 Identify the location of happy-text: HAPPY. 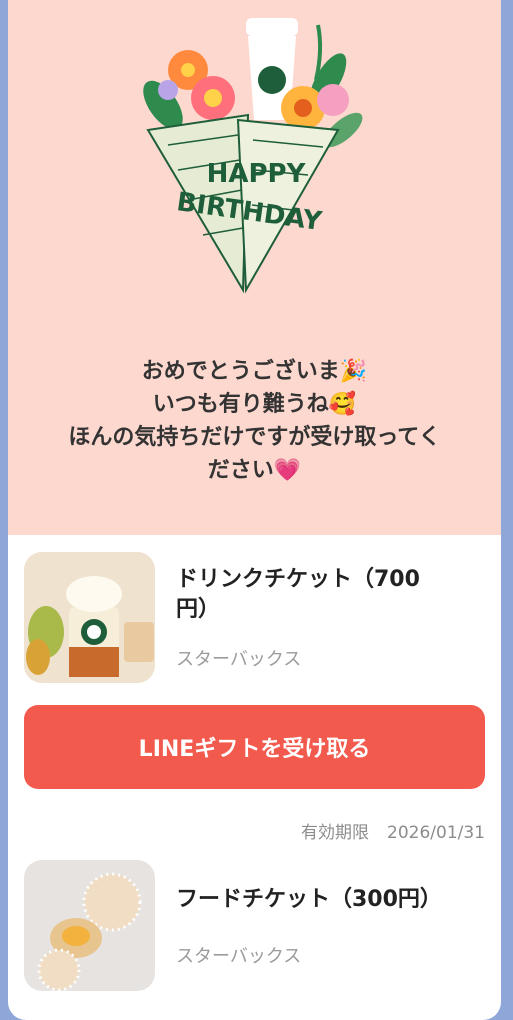
(257, 174).